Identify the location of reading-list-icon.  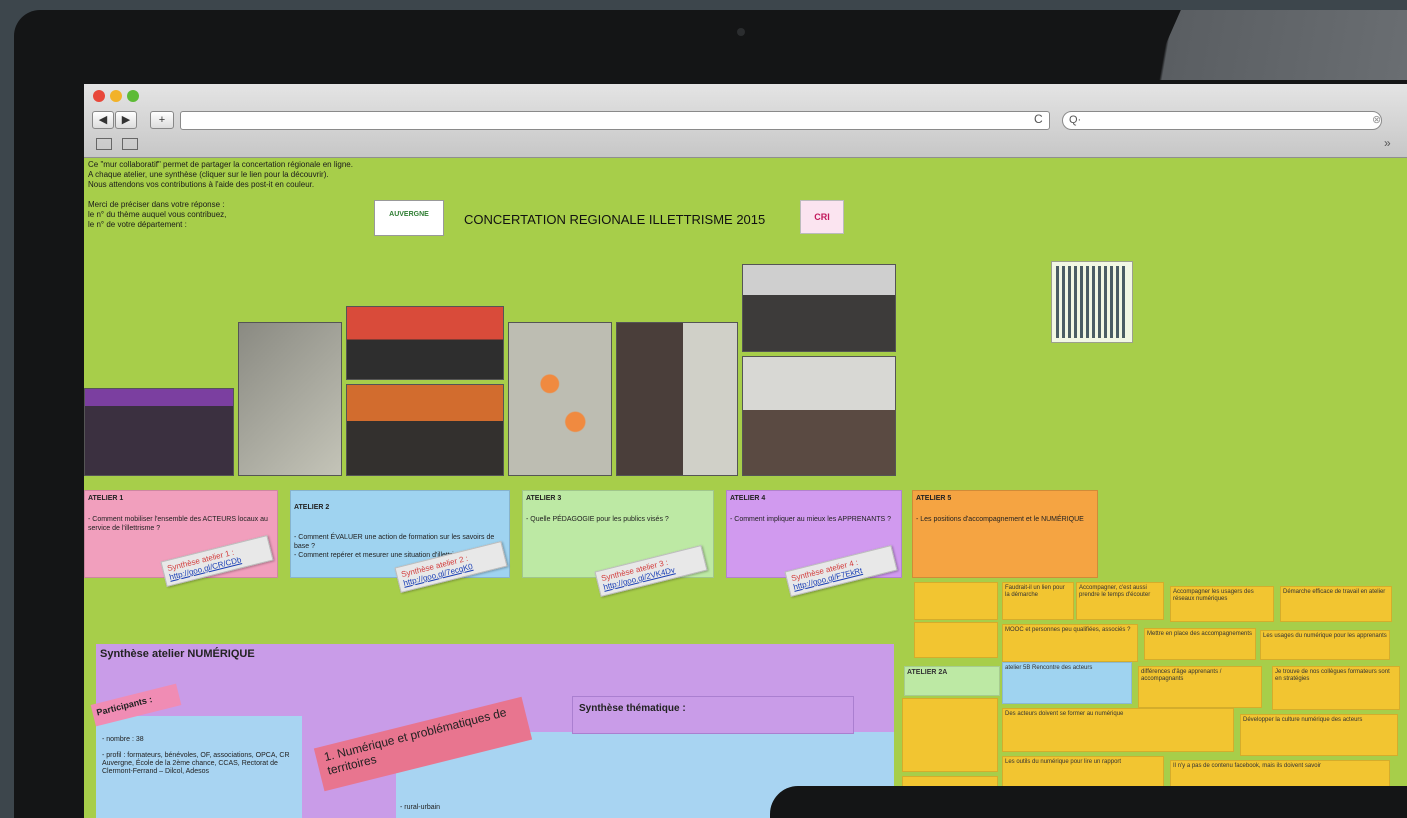
(104, 144).